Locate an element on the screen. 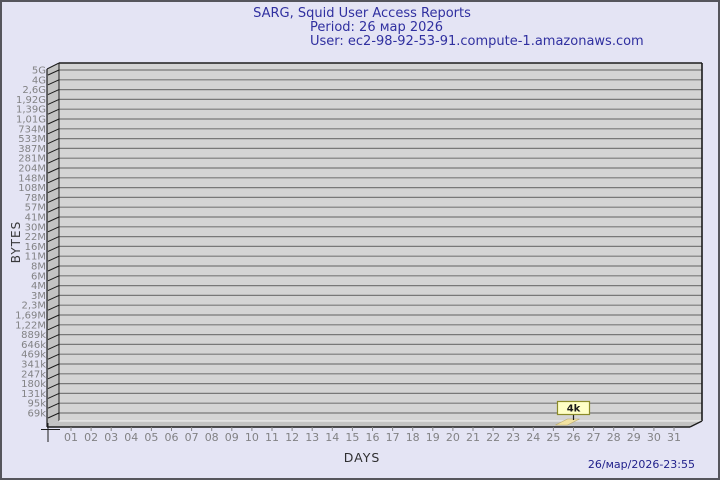 This screenshot has width=720, height=480. x-tick-label: 16 is located at coordinates (373, 437).